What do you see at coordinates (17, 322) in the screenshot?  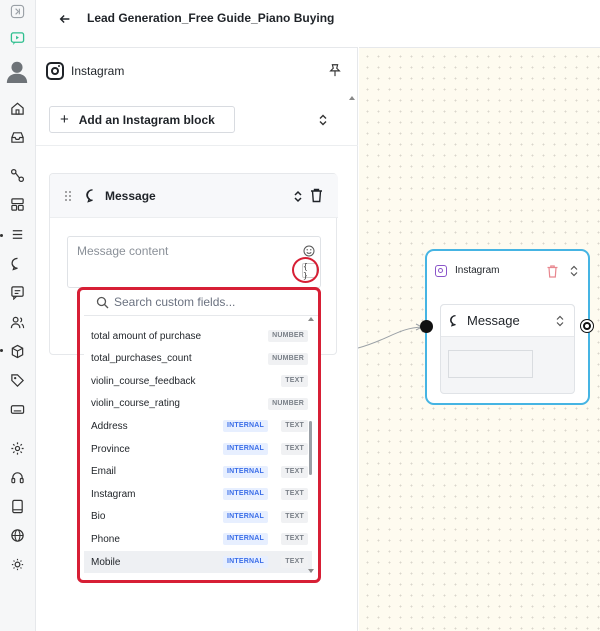 I see `contacts-icon` at bounding box center [17, 322].